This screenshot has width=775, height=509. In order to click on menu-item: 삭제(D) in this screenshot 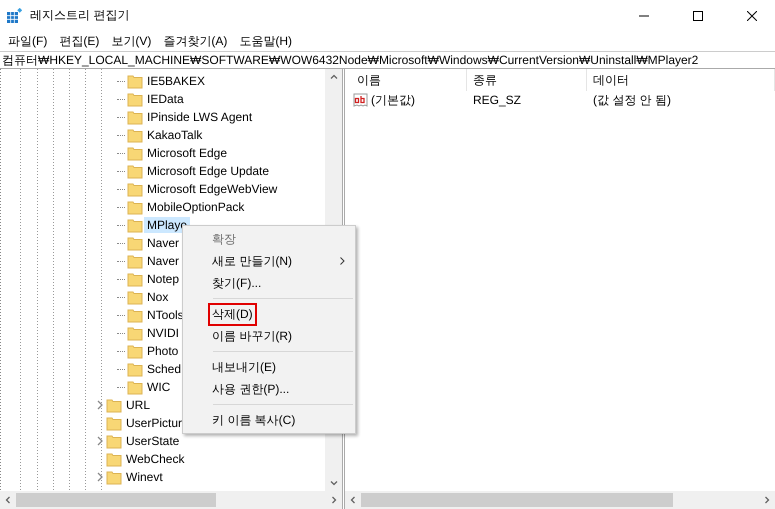, I will do `click(232, 314)`.